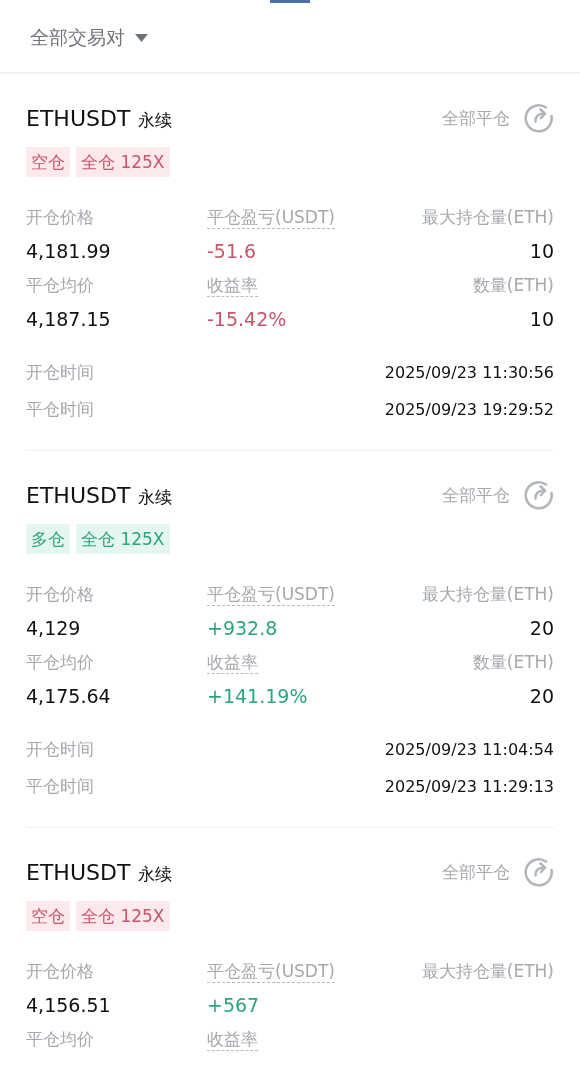 The image size is (580, 1075). Describe the element at coordinates (68, 1005) in the screenshot. I see `stat-value: 4,156.51` at that location.